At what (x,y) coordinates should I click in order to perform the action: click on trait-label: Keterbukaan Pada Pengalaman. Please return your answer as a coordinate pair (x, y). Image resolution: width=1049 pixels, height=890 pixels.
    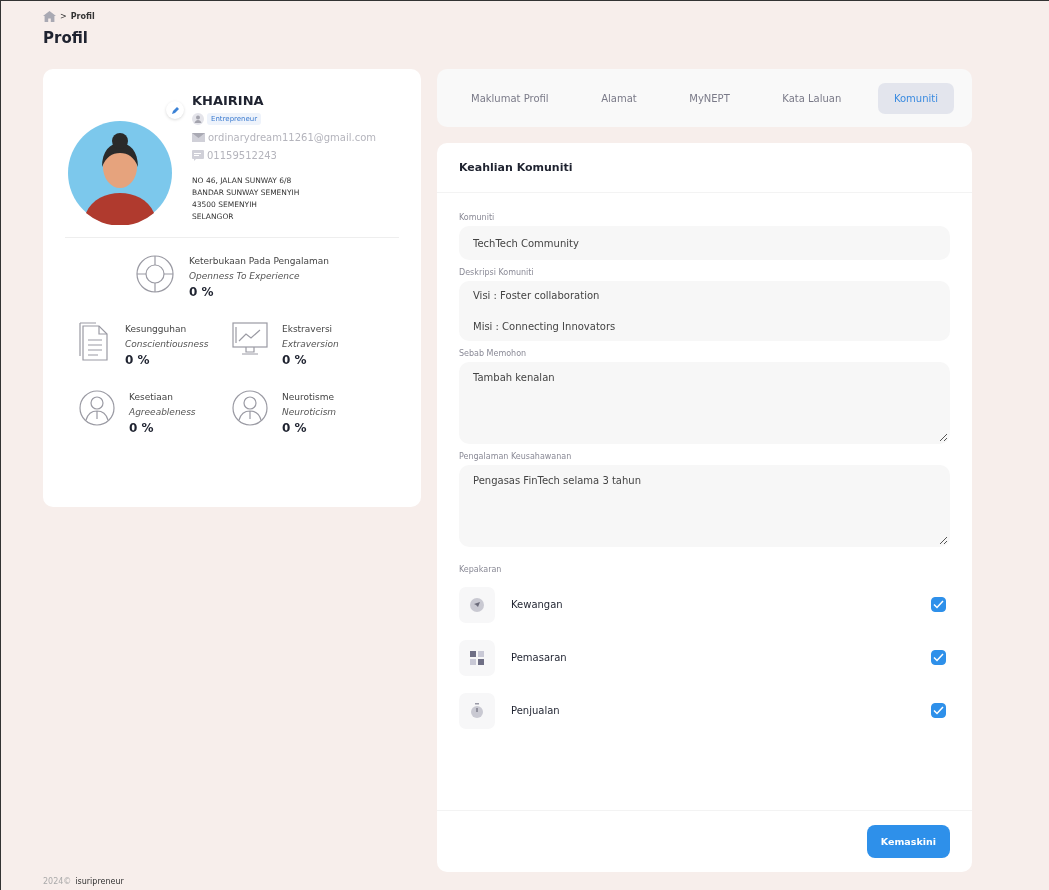
    Looking at the image, I should click on (259, 261).